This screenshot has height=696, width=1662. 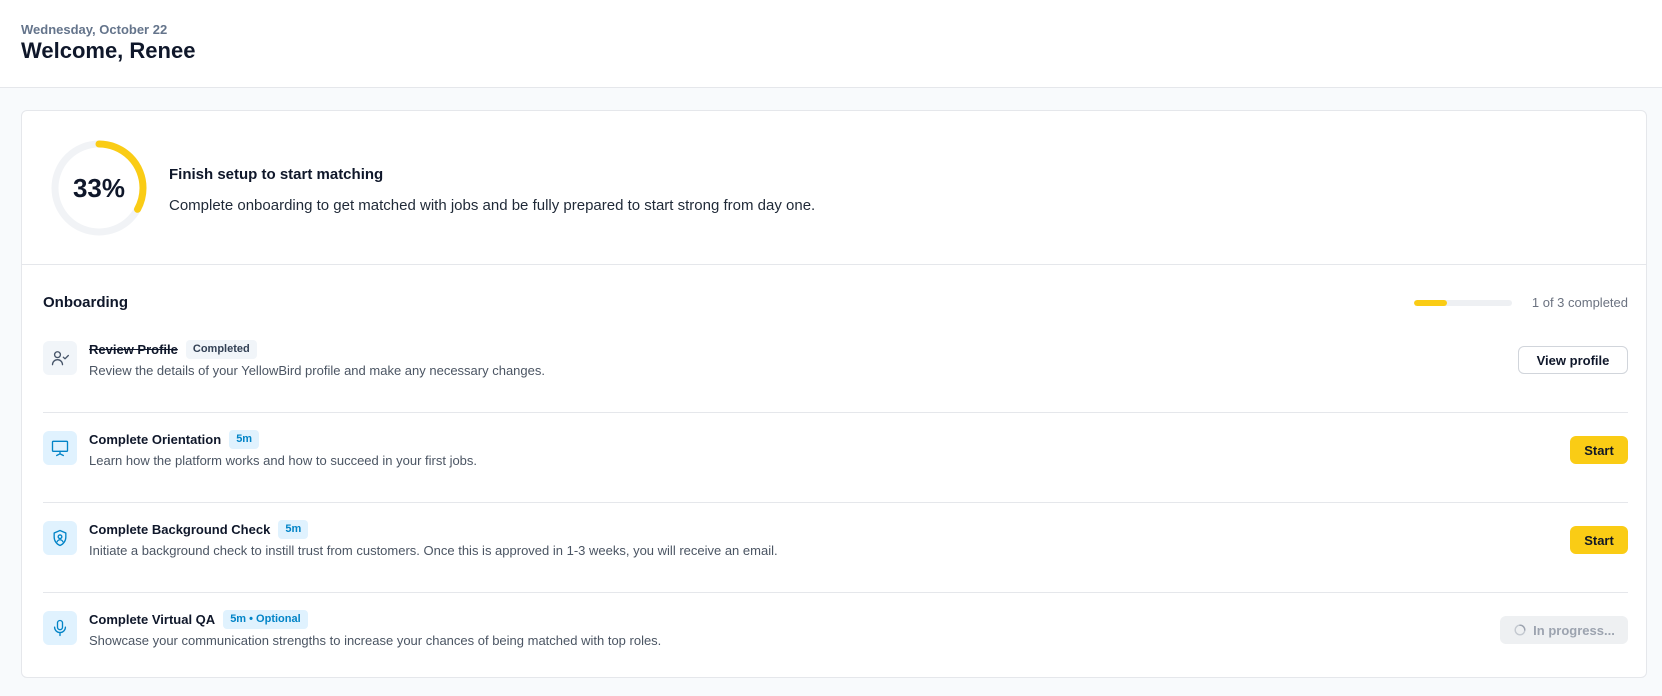 I want to click on shield-user-icon, so click(x=60, y=538).